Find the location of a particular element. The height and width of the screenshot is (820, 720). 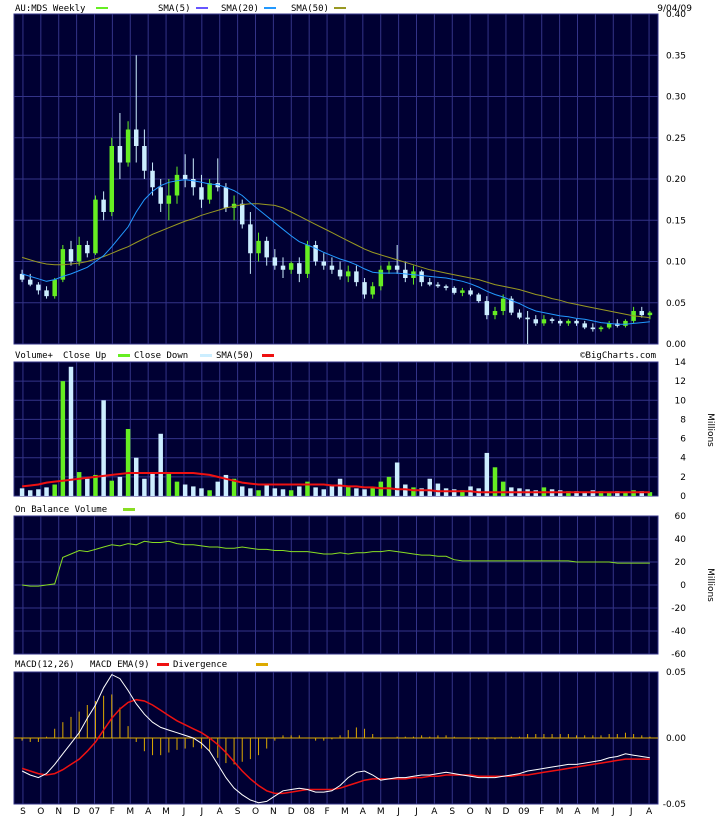

macd-label: MACD(12,26) is located at coordinates (45, 665).